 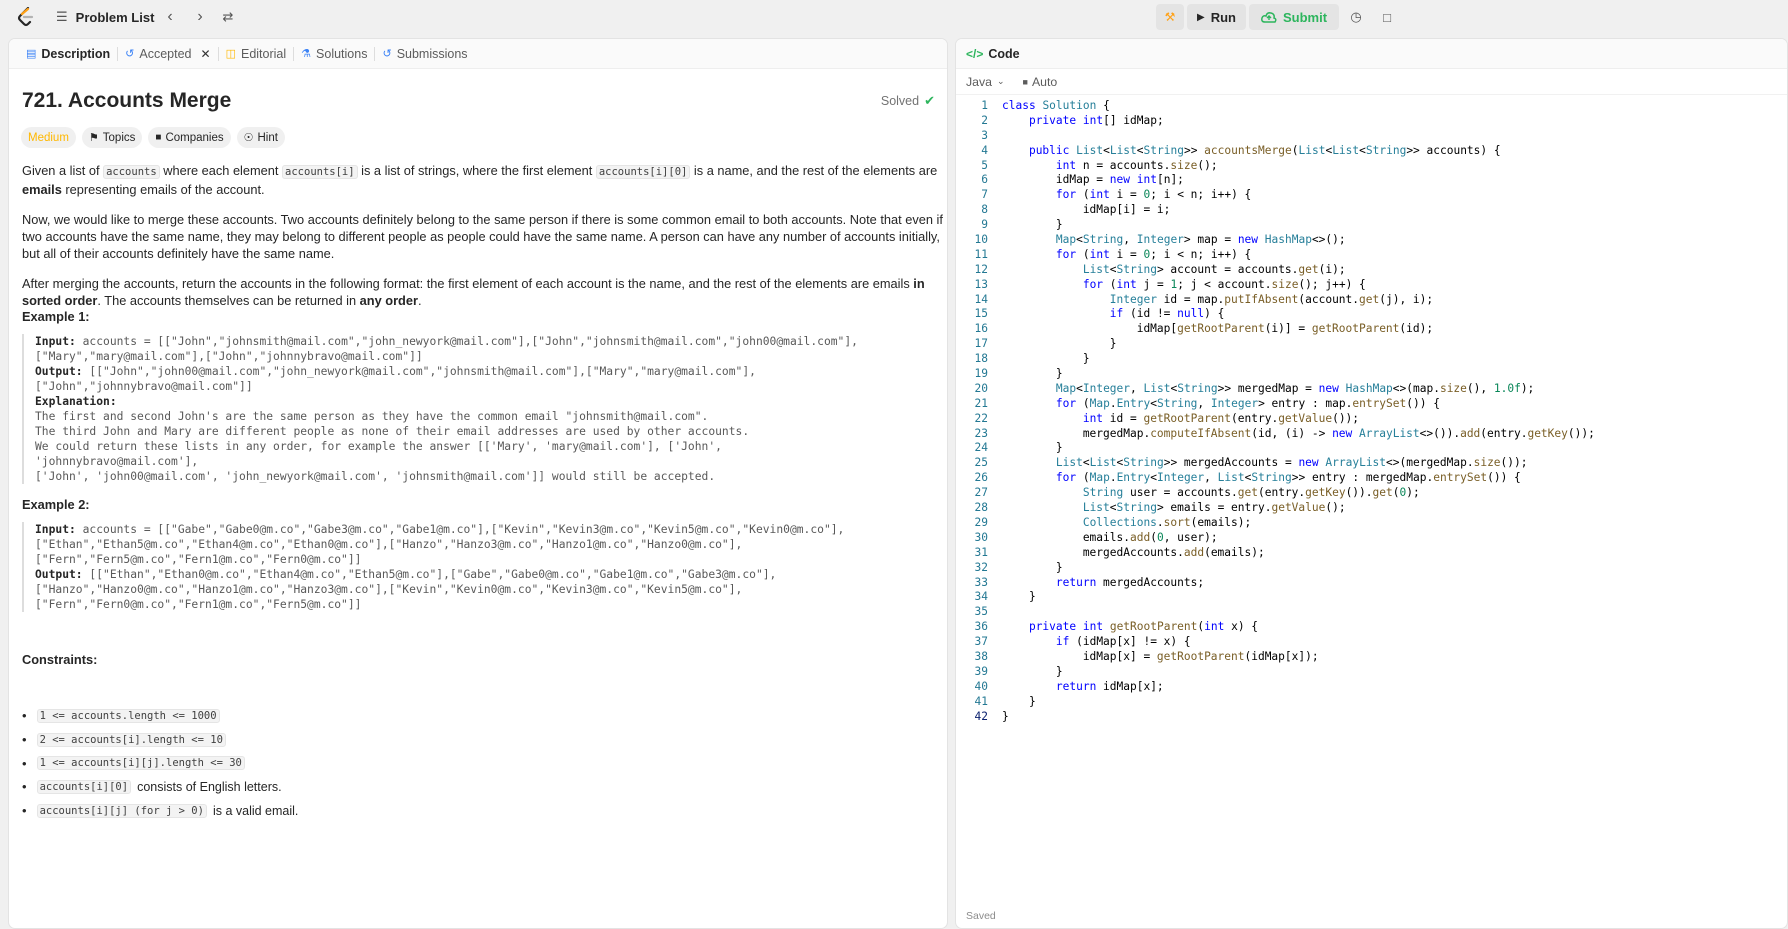 What do you see at coordinates (1371, 583) in the screenshot?
I see `code-line: 33 return mergedAccounts;` at bounding box center [1371, 583].